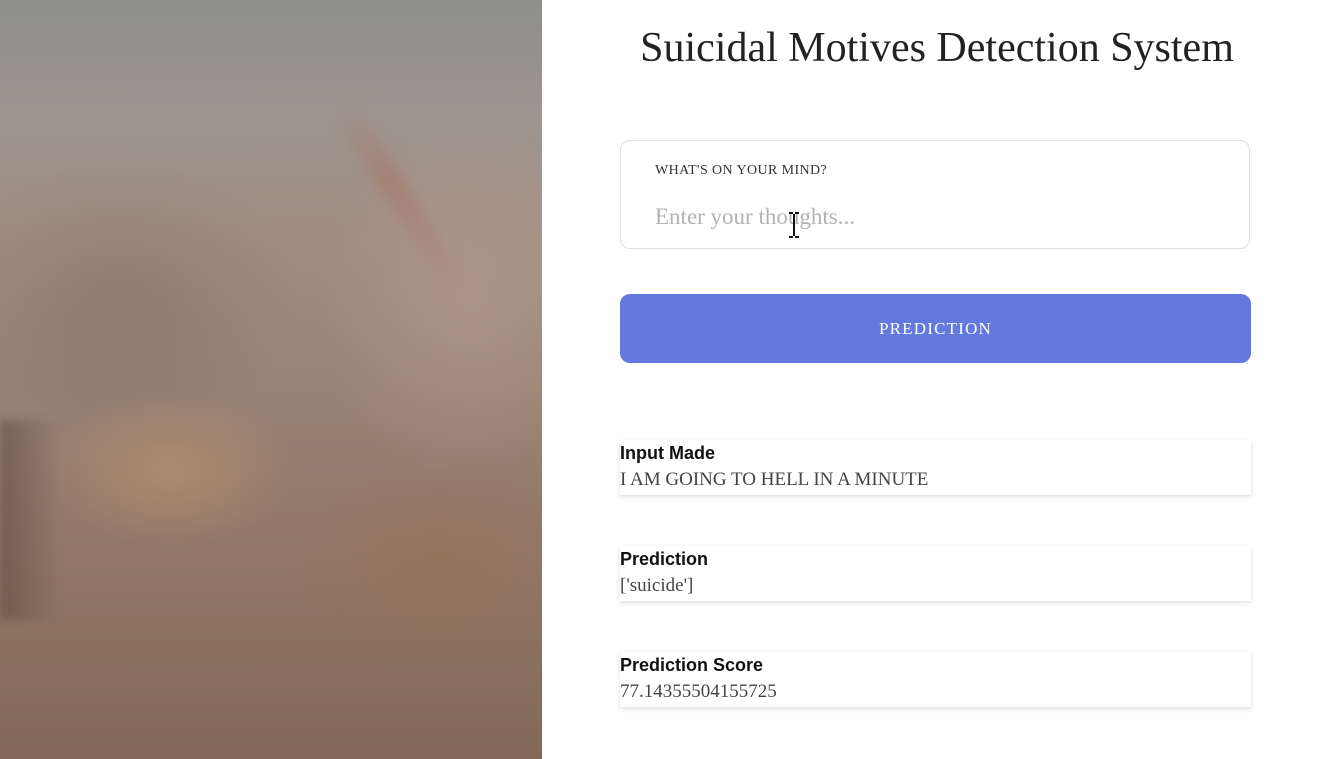 This screenshot has width=1325, height=759. I want to click on prediction-value: ['suicide'], so click(657, 585).